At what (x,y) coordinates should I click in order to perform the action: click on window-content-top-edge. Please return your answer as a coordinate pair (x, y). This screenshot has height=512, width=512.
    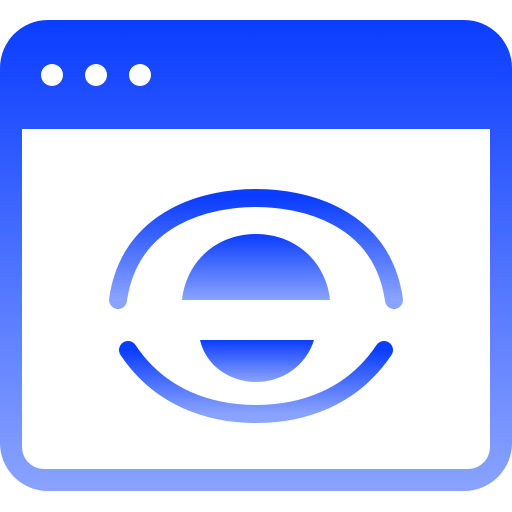
    Looking at the image, I should click on (256, 144).